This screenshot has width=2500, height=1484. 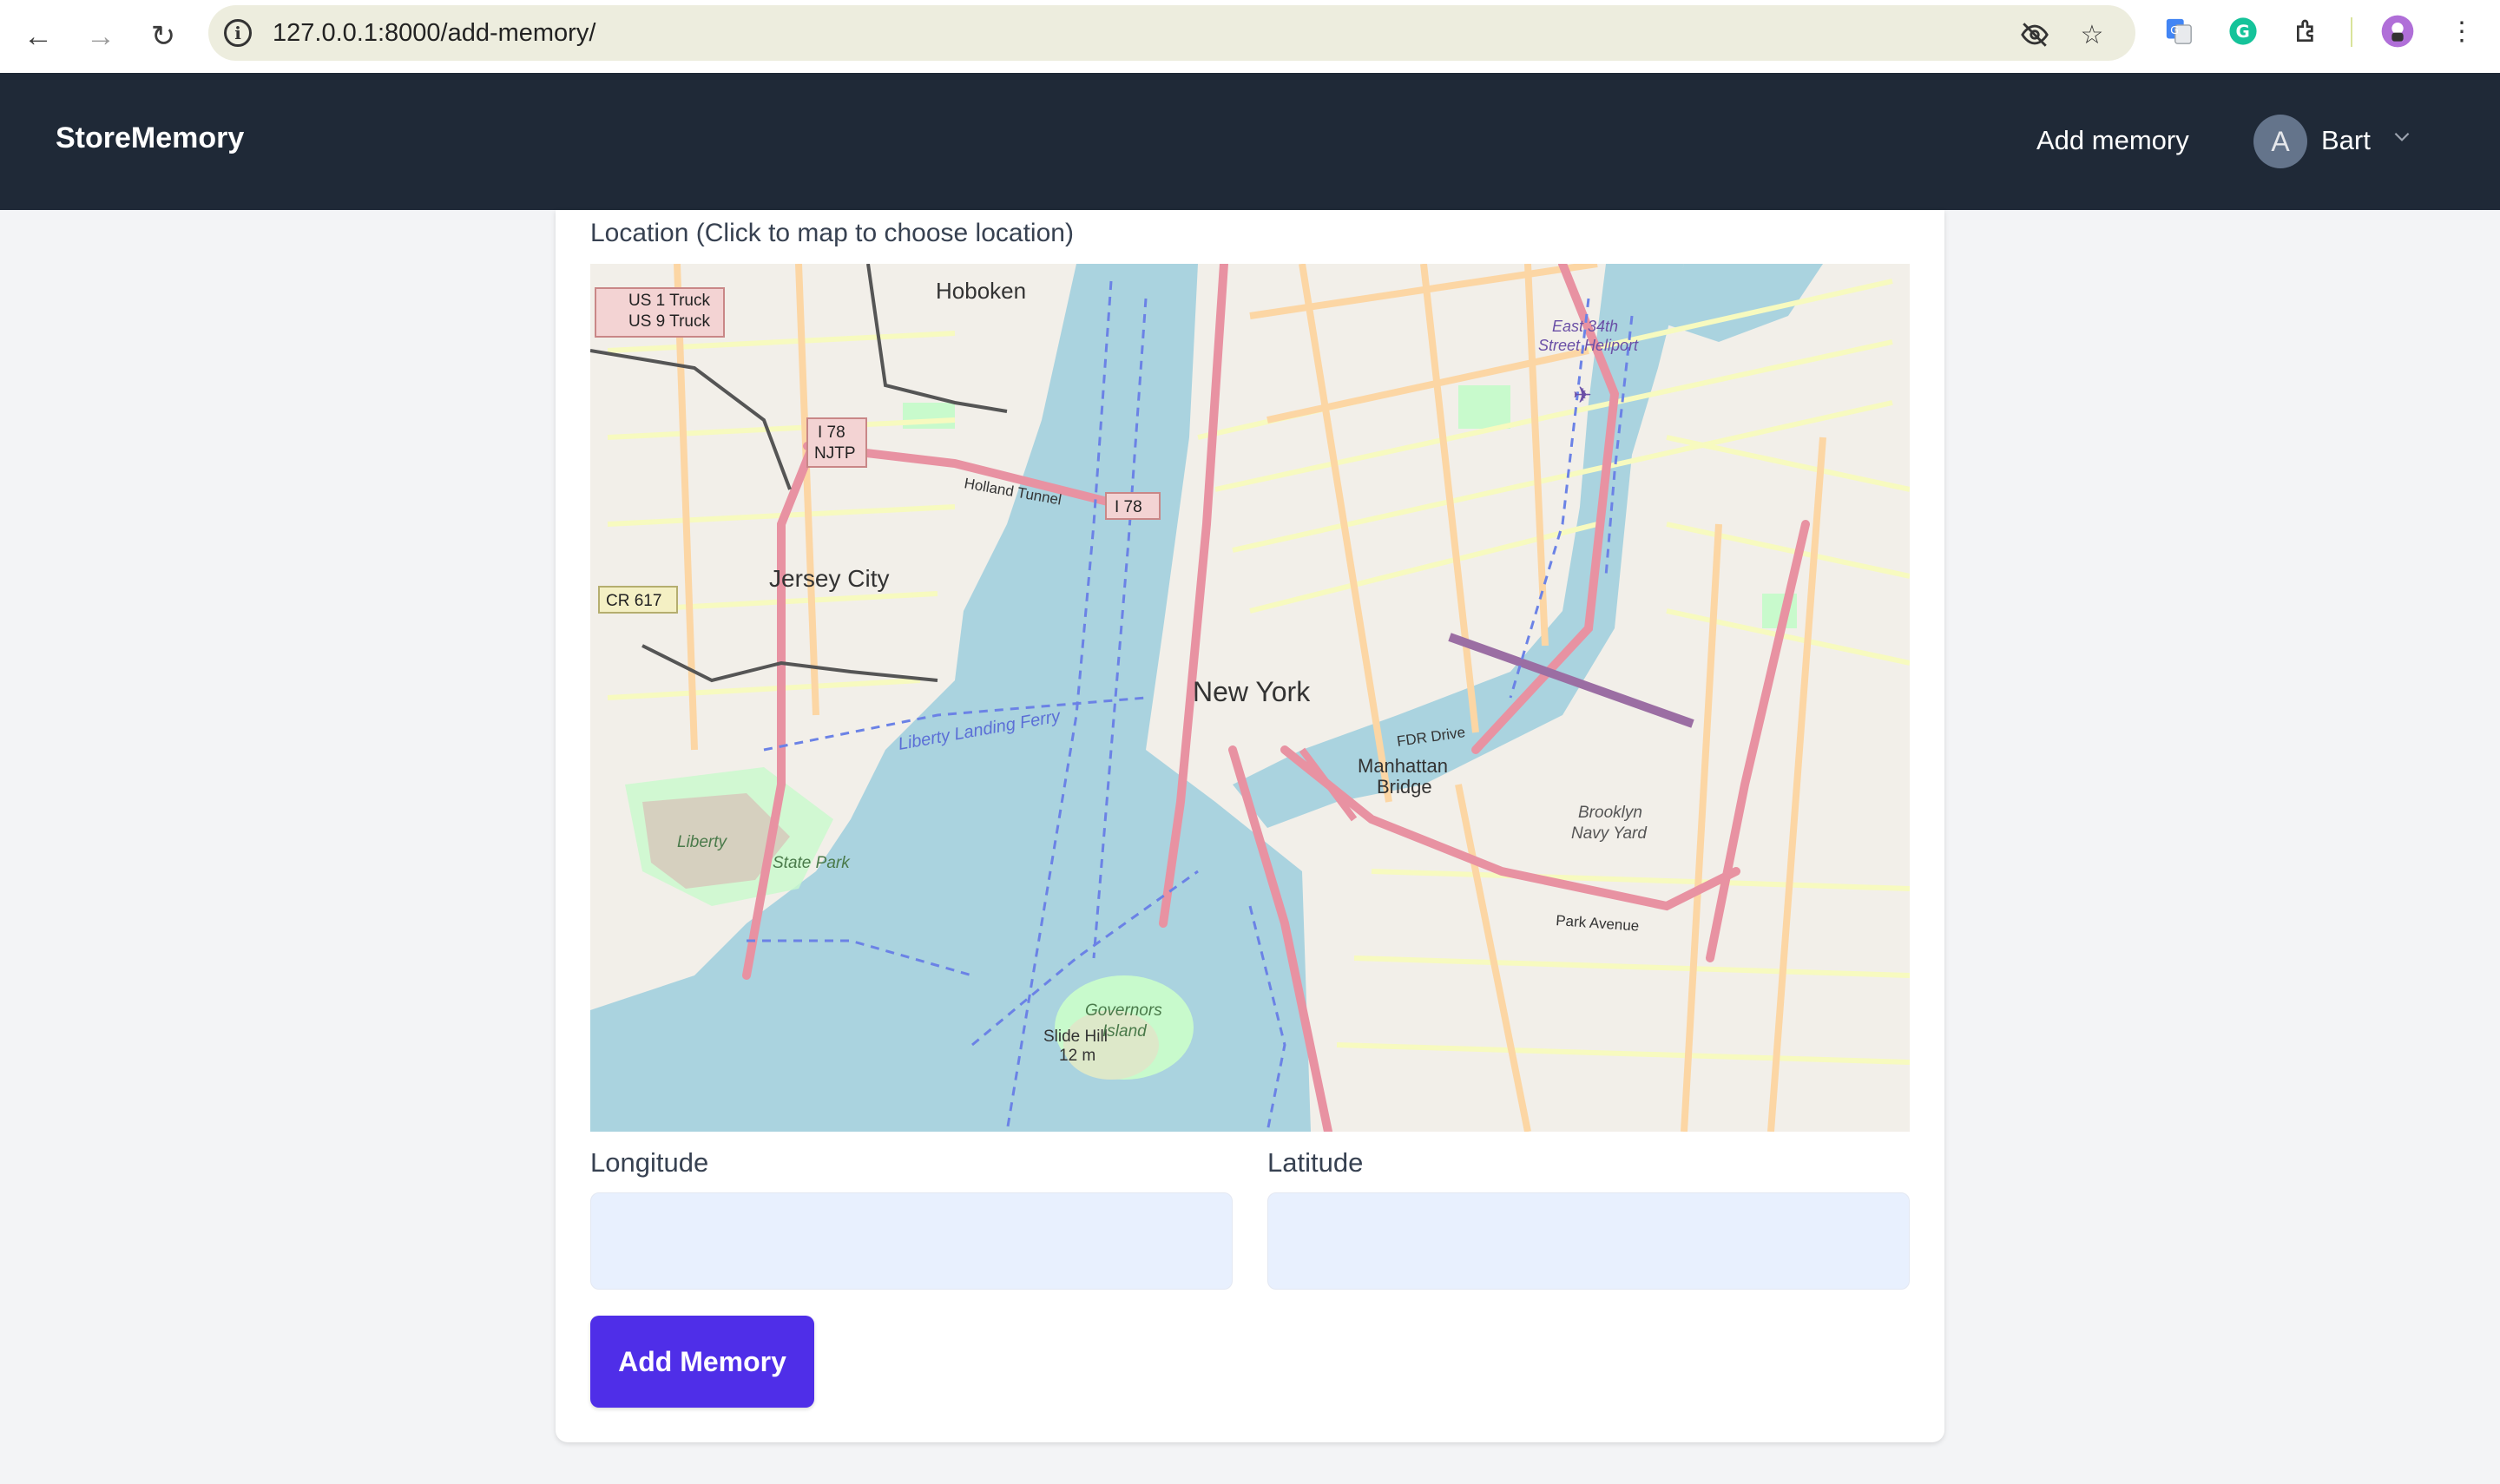 What do you see at coordinates (1404, 787) in the screenshot?
I see `map-label-bridge: Bridge` at bounding box center [1404, 787].